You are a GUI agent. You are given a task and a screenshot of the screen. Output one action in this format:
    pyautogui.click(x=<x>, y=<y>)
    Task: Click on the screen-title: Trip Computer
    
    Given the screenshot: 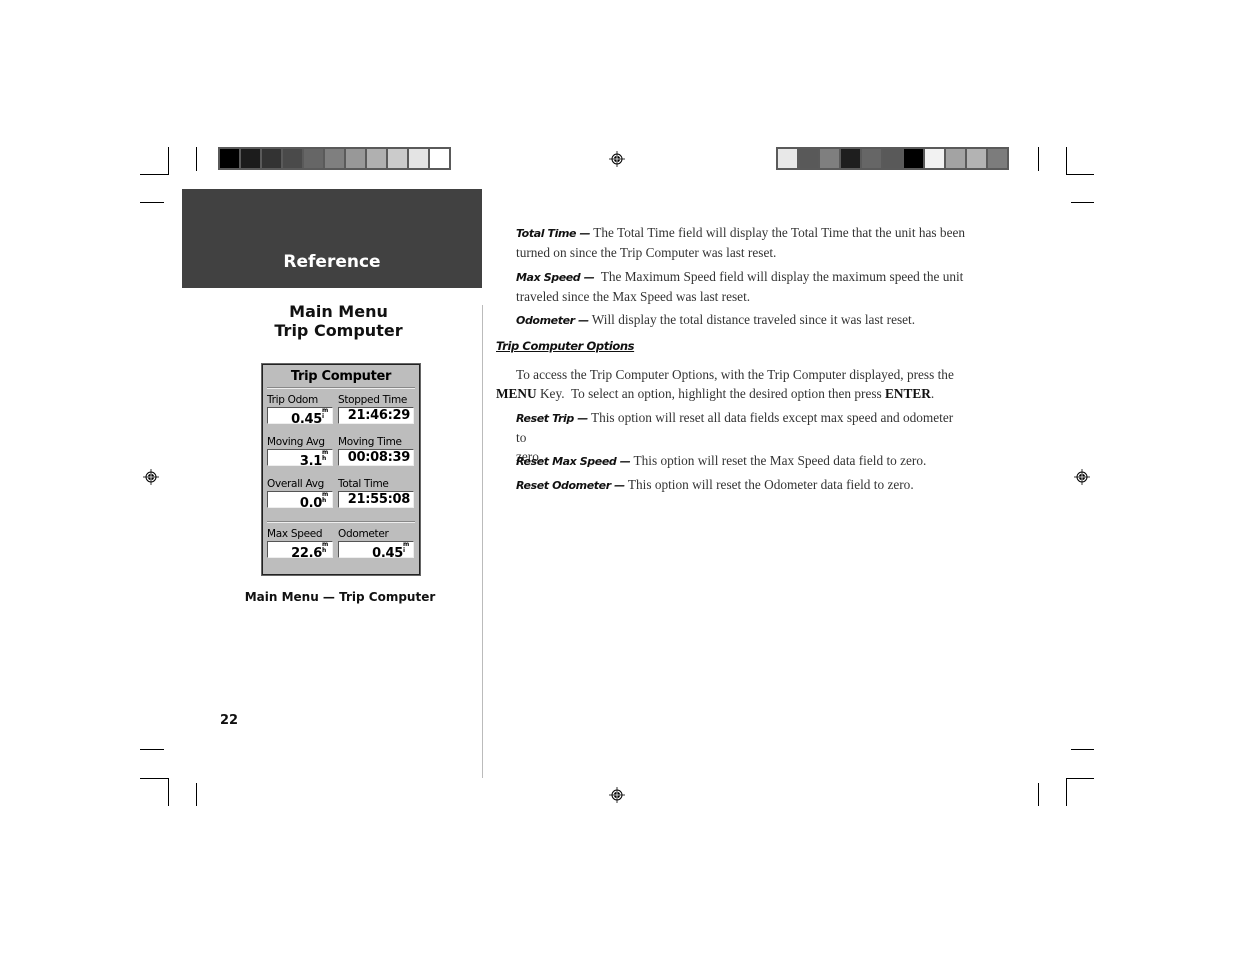 What is the action you would take?
    pyautogui.click(x=341, y=376)
    